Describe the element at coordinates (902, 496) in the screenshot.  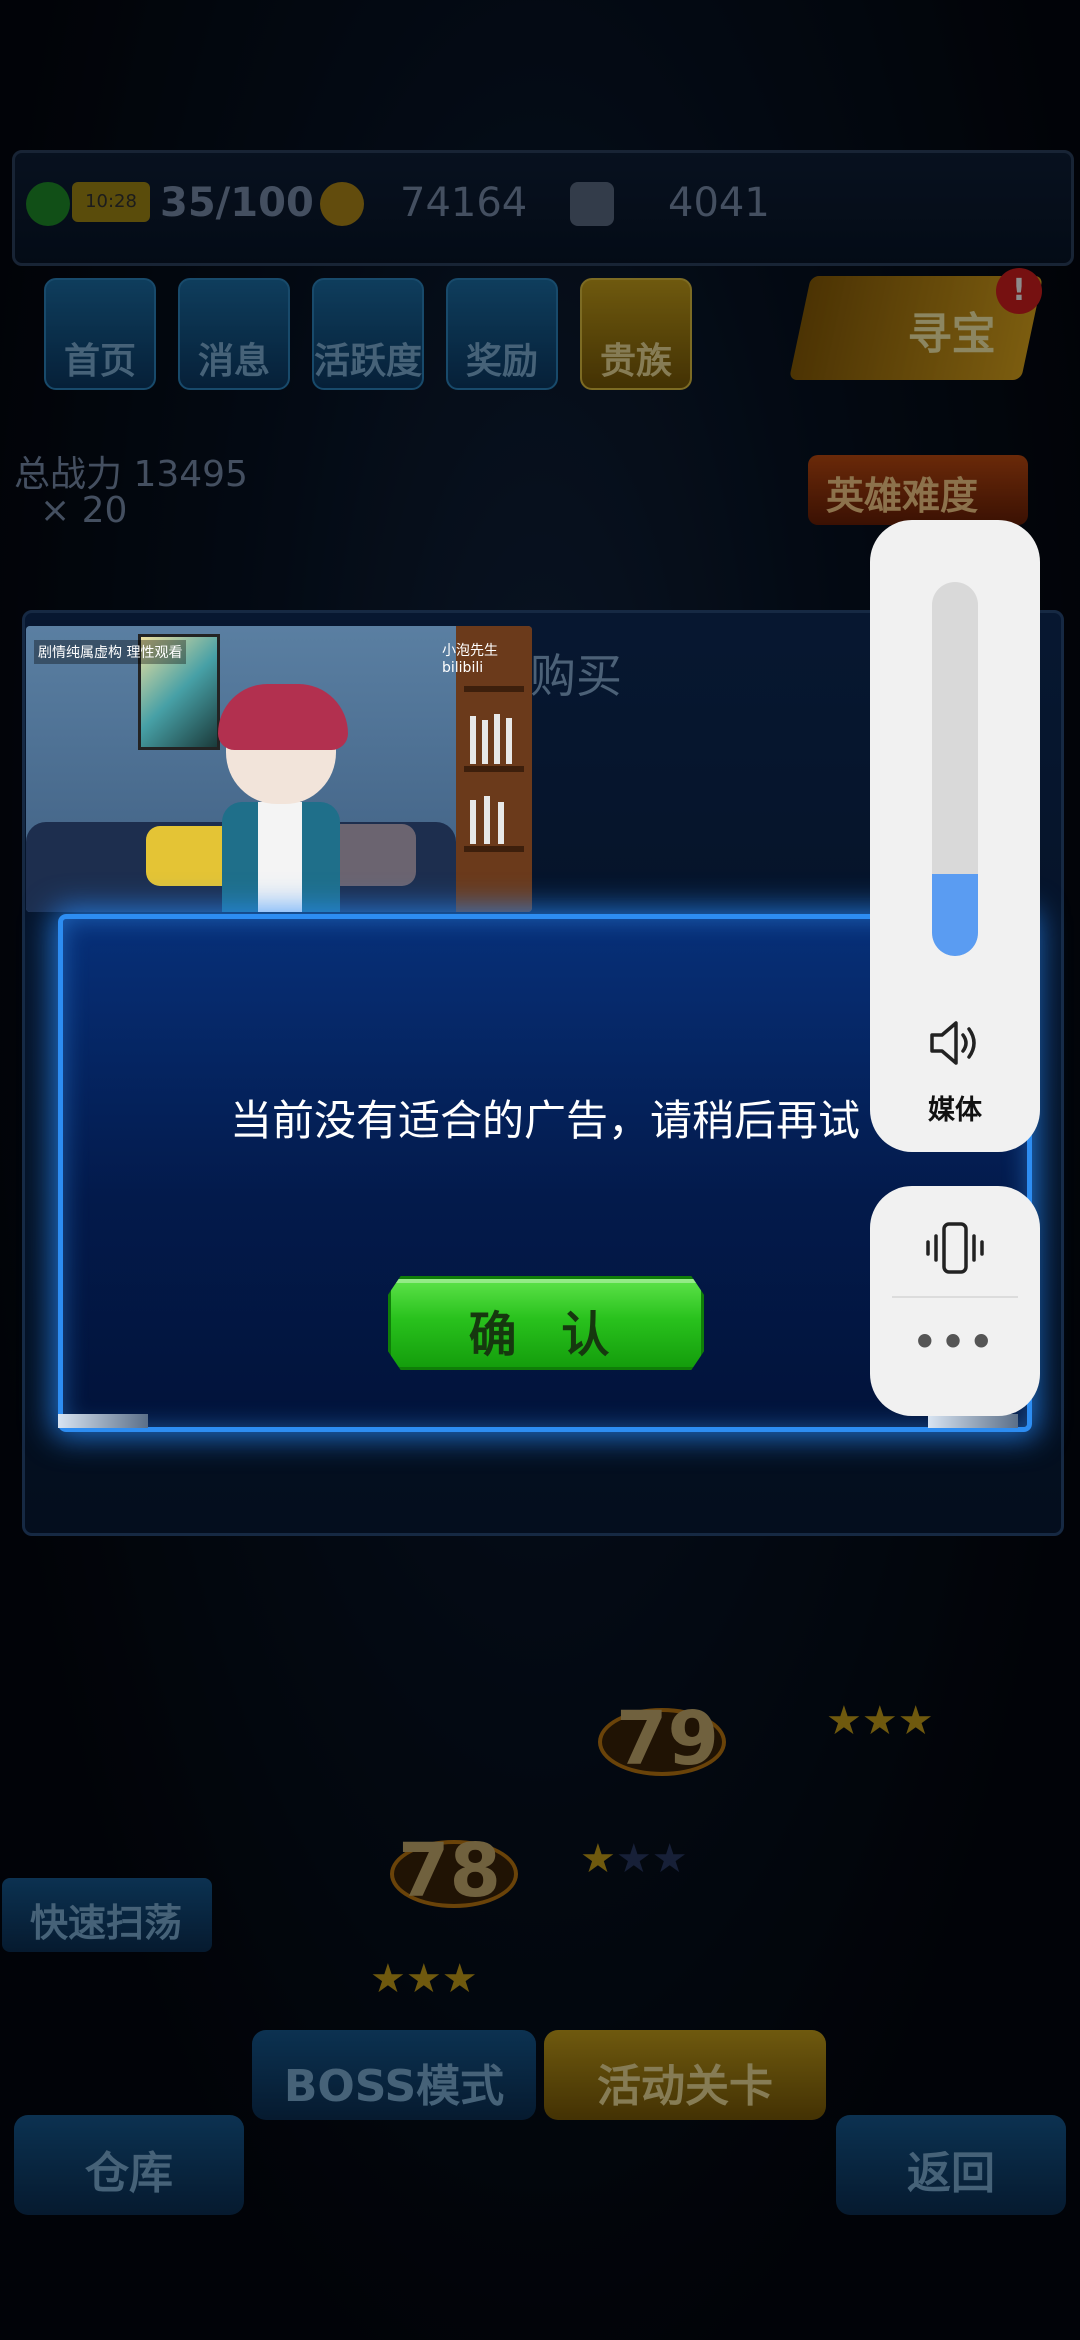
I see `hero-mode-label: 英雄难度` at that location.